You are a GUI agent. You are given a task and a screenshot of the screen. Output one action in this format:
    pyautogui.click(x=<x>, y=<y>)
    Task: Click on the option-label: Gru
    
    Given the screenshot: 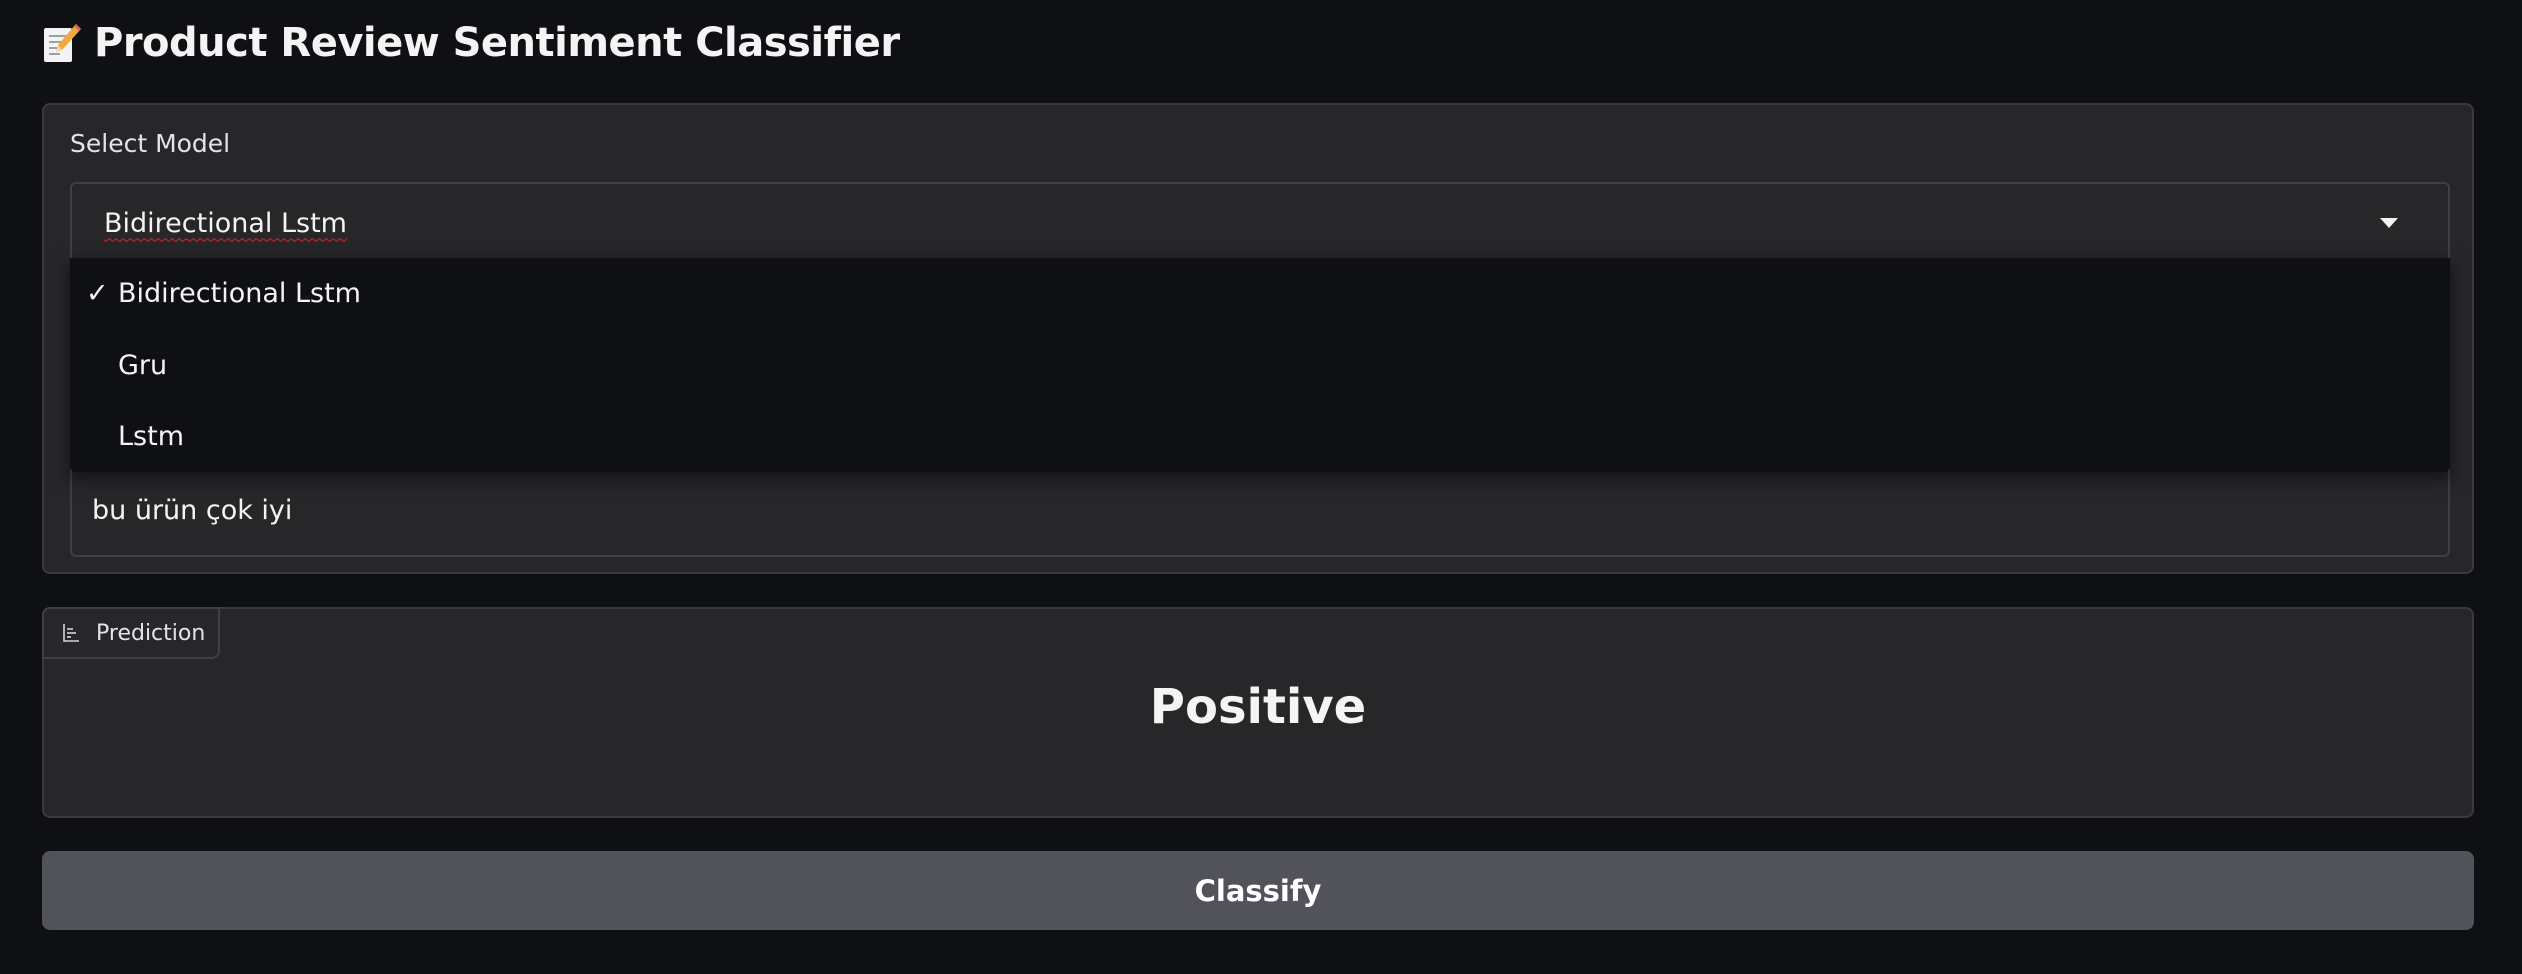 What is the action you would take?
    pyautogui.click(x=143, y=365)
    